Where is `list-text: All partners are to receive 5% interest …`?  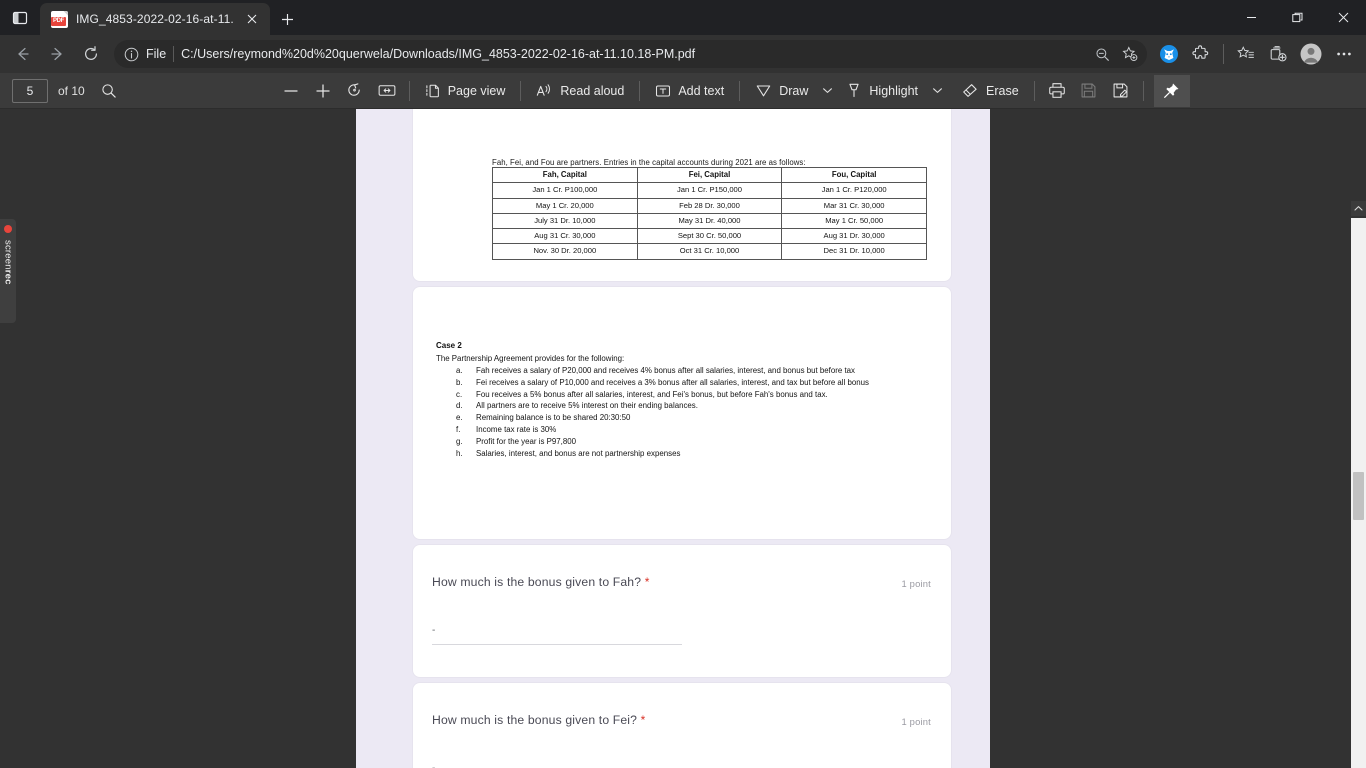
list-text: All partners are to receive 5% interest … is located at coordinates (587, 406).